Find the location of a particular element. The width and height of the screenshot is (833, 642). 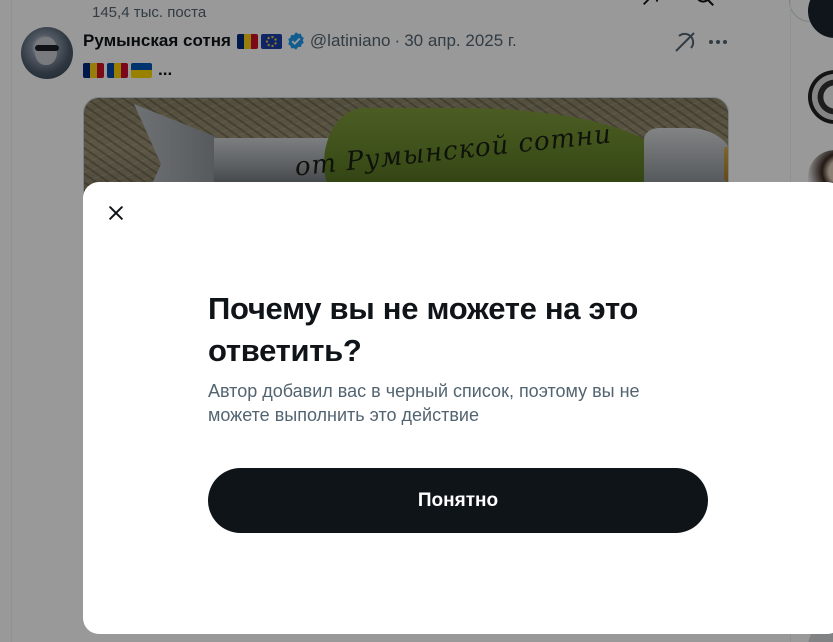

dialog-title: Почему вы не можете на это ответить? is located at coordinates (423, 329).